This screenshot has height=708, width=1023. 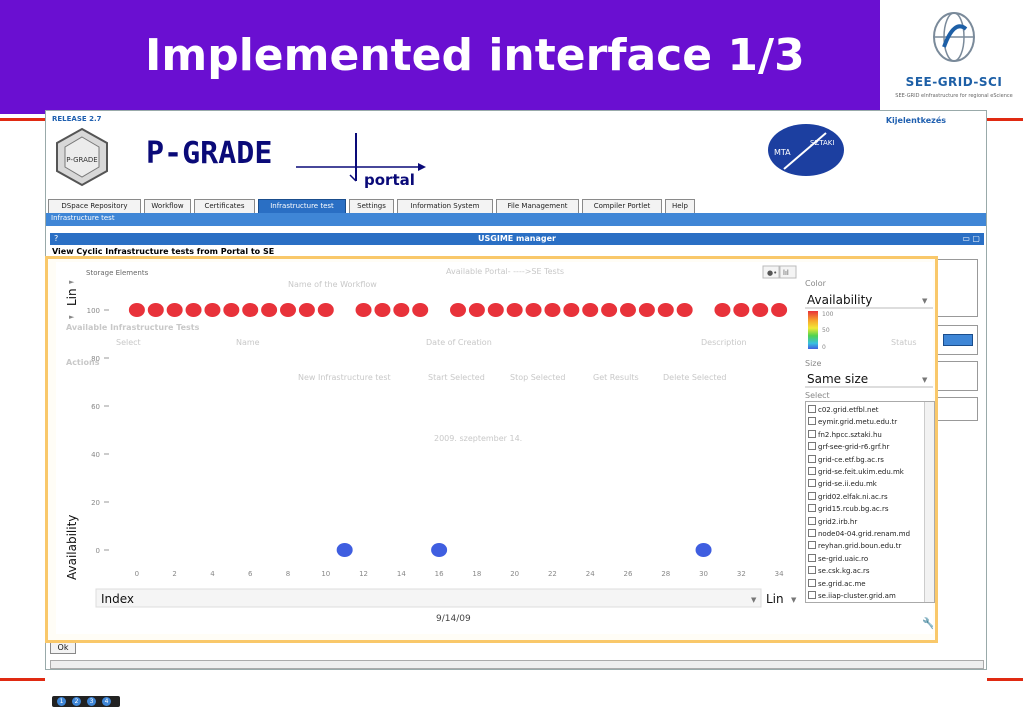 What do you see at coordinates (916, 120) in the screenshot?
I see `logout-link: Kijelentkezés` at bounding box center [916, 120].